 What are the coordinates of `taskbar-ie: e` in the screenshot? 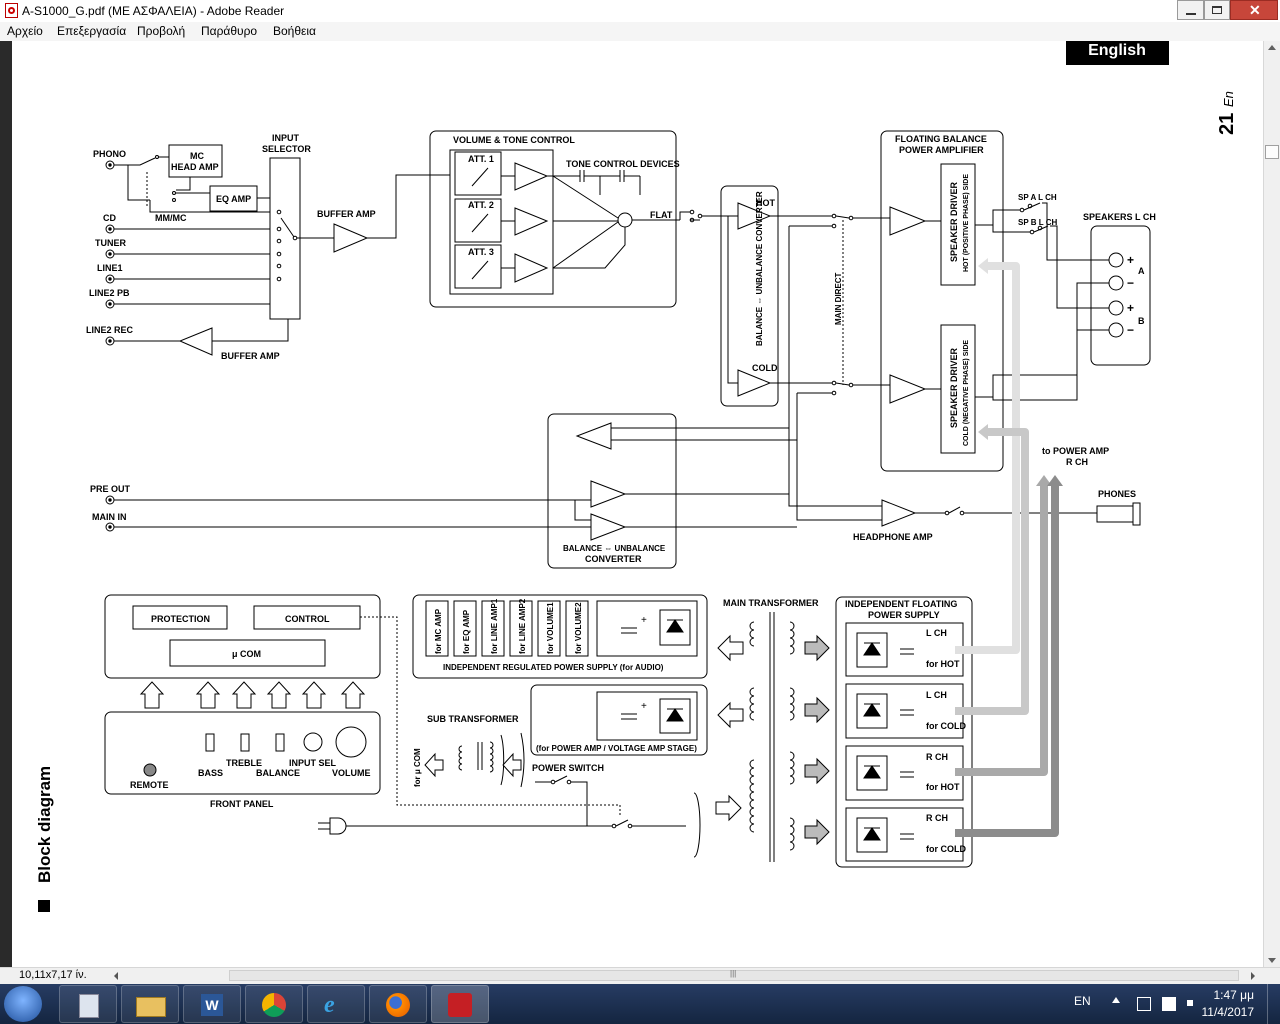 It's located at (336, 1004).